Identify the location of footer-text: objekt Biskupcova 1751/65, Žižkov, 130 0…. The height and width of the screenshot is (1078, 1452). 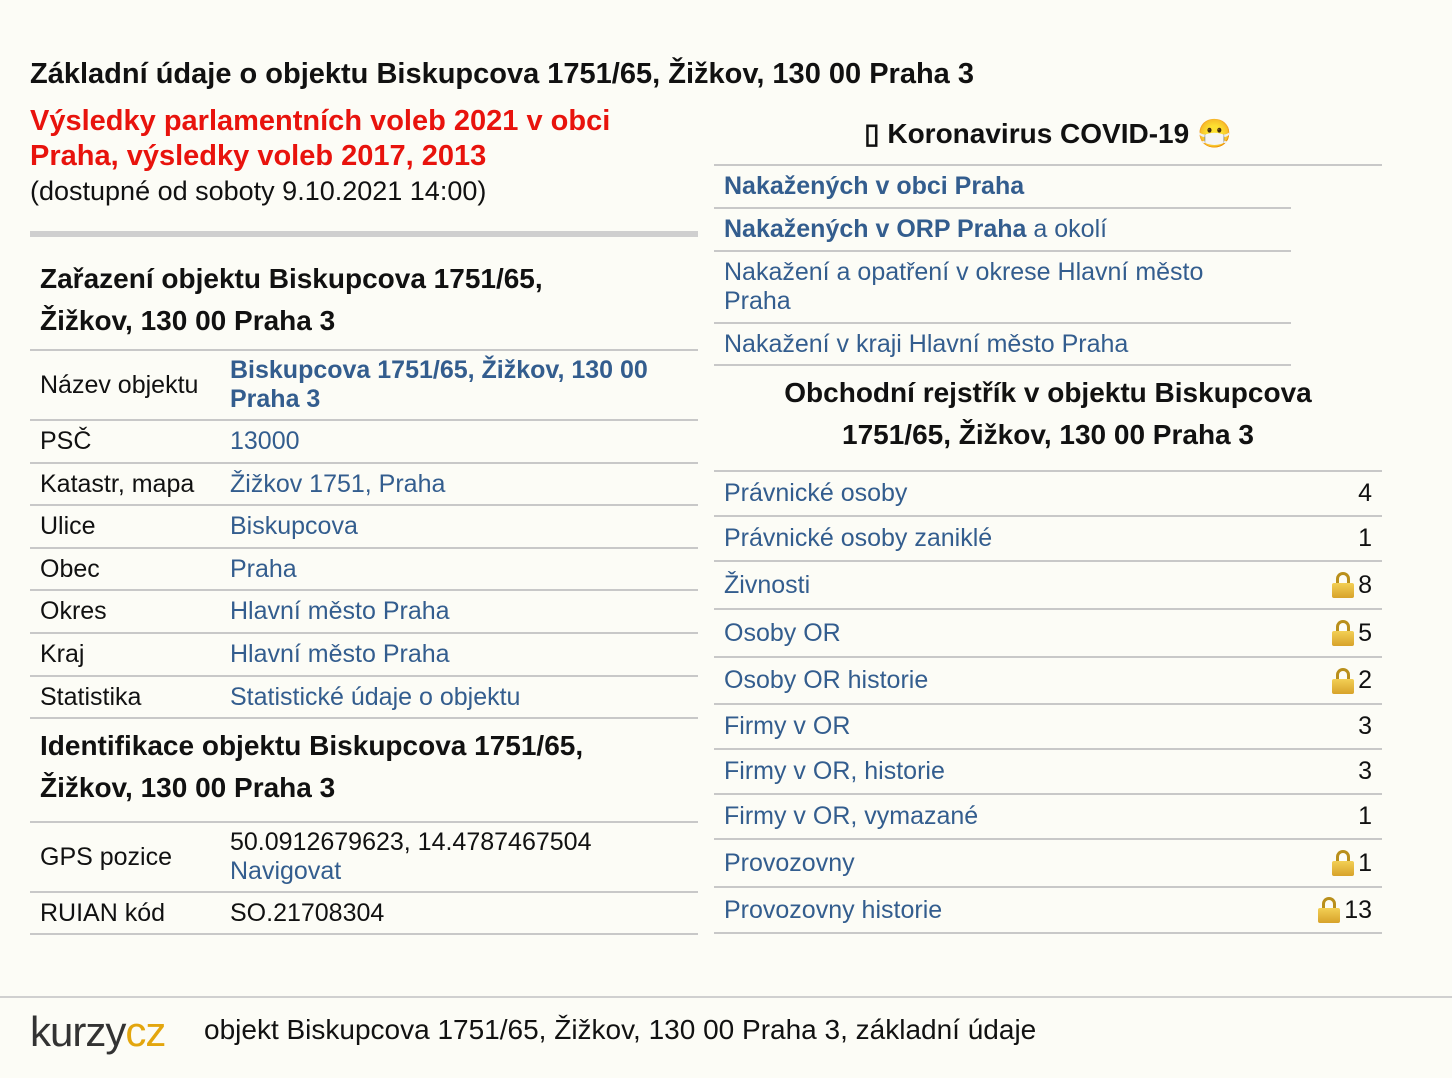
(620, 1029).